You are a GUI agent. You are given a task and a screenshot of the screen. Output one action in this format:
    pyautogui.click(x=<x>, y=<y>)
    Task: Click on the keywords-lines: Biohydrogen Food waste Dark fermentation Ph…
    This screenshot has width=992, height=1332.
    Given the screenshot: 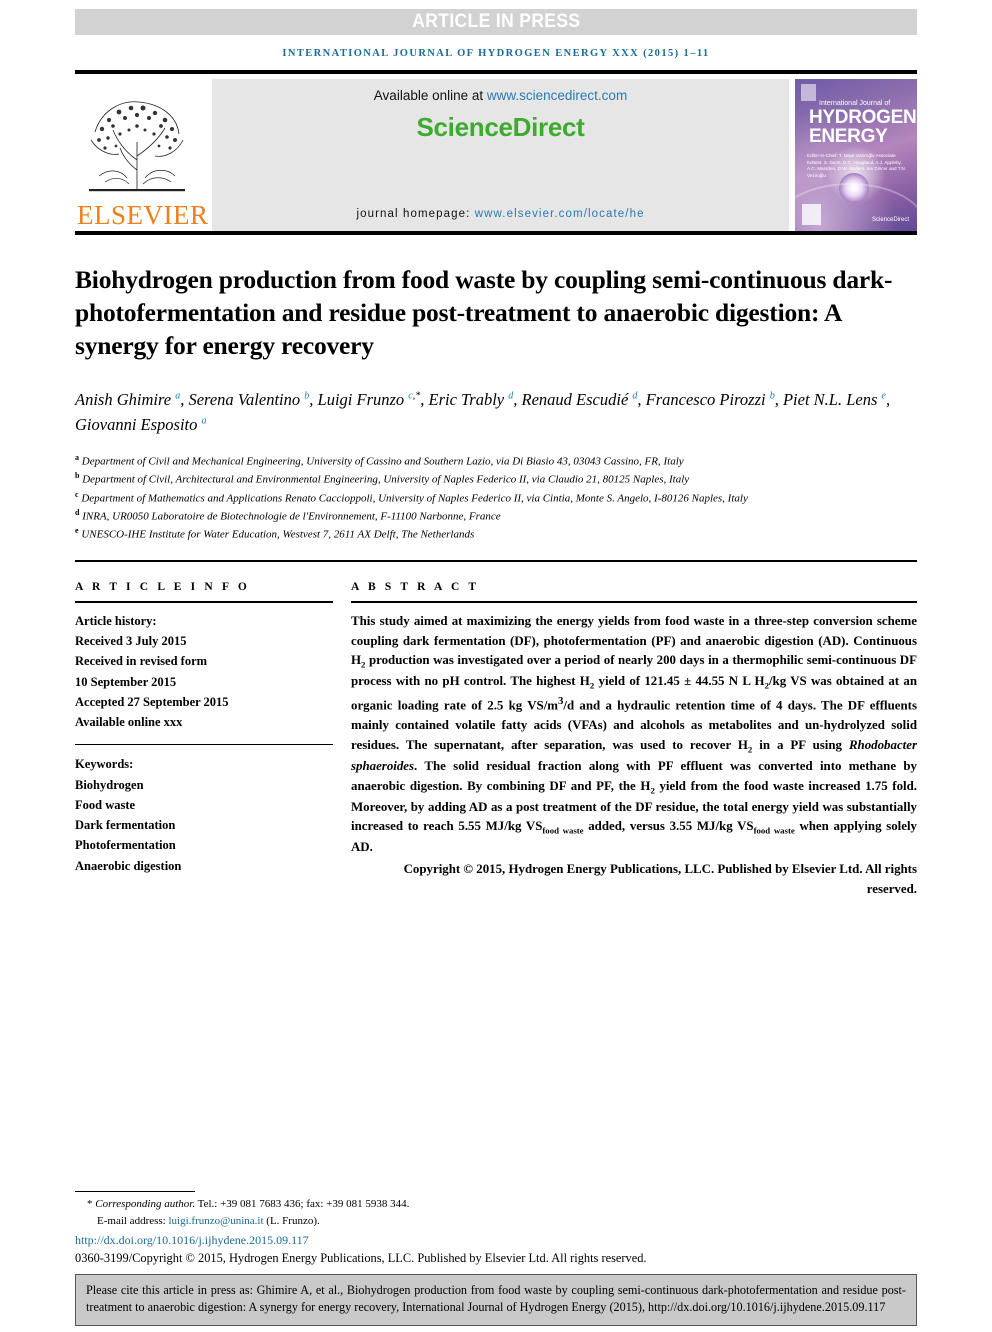 What is the action you would take?
    pyautogui.click(x=204, y=825)
    